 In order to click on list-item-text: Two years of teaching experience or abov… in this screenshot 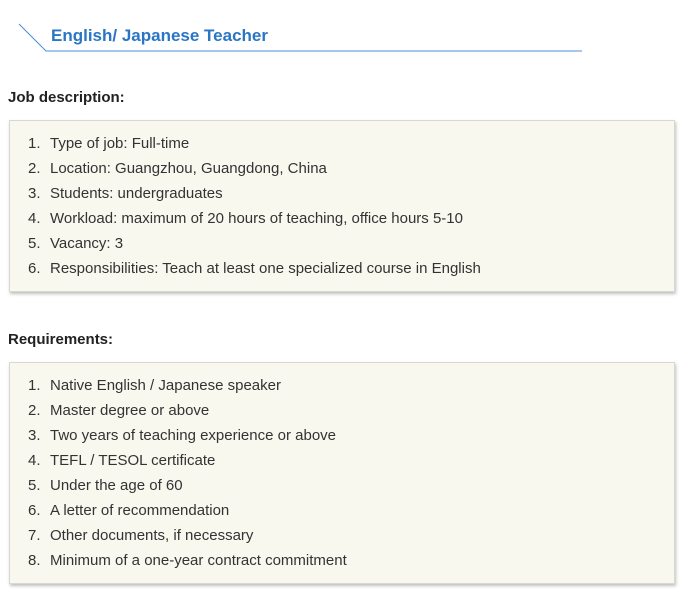, I will do `click(193, 435)`.